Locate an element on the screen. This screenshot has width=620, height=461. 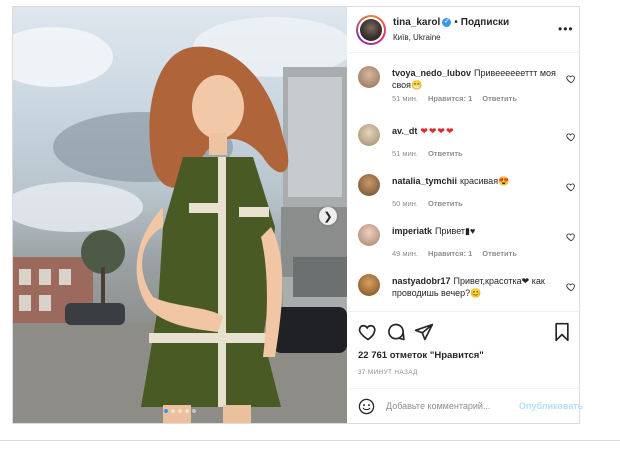
comment-body: tvoya_nedo_lubov Привееееееттт моя своя😁 is located at coordinates (476, 79).